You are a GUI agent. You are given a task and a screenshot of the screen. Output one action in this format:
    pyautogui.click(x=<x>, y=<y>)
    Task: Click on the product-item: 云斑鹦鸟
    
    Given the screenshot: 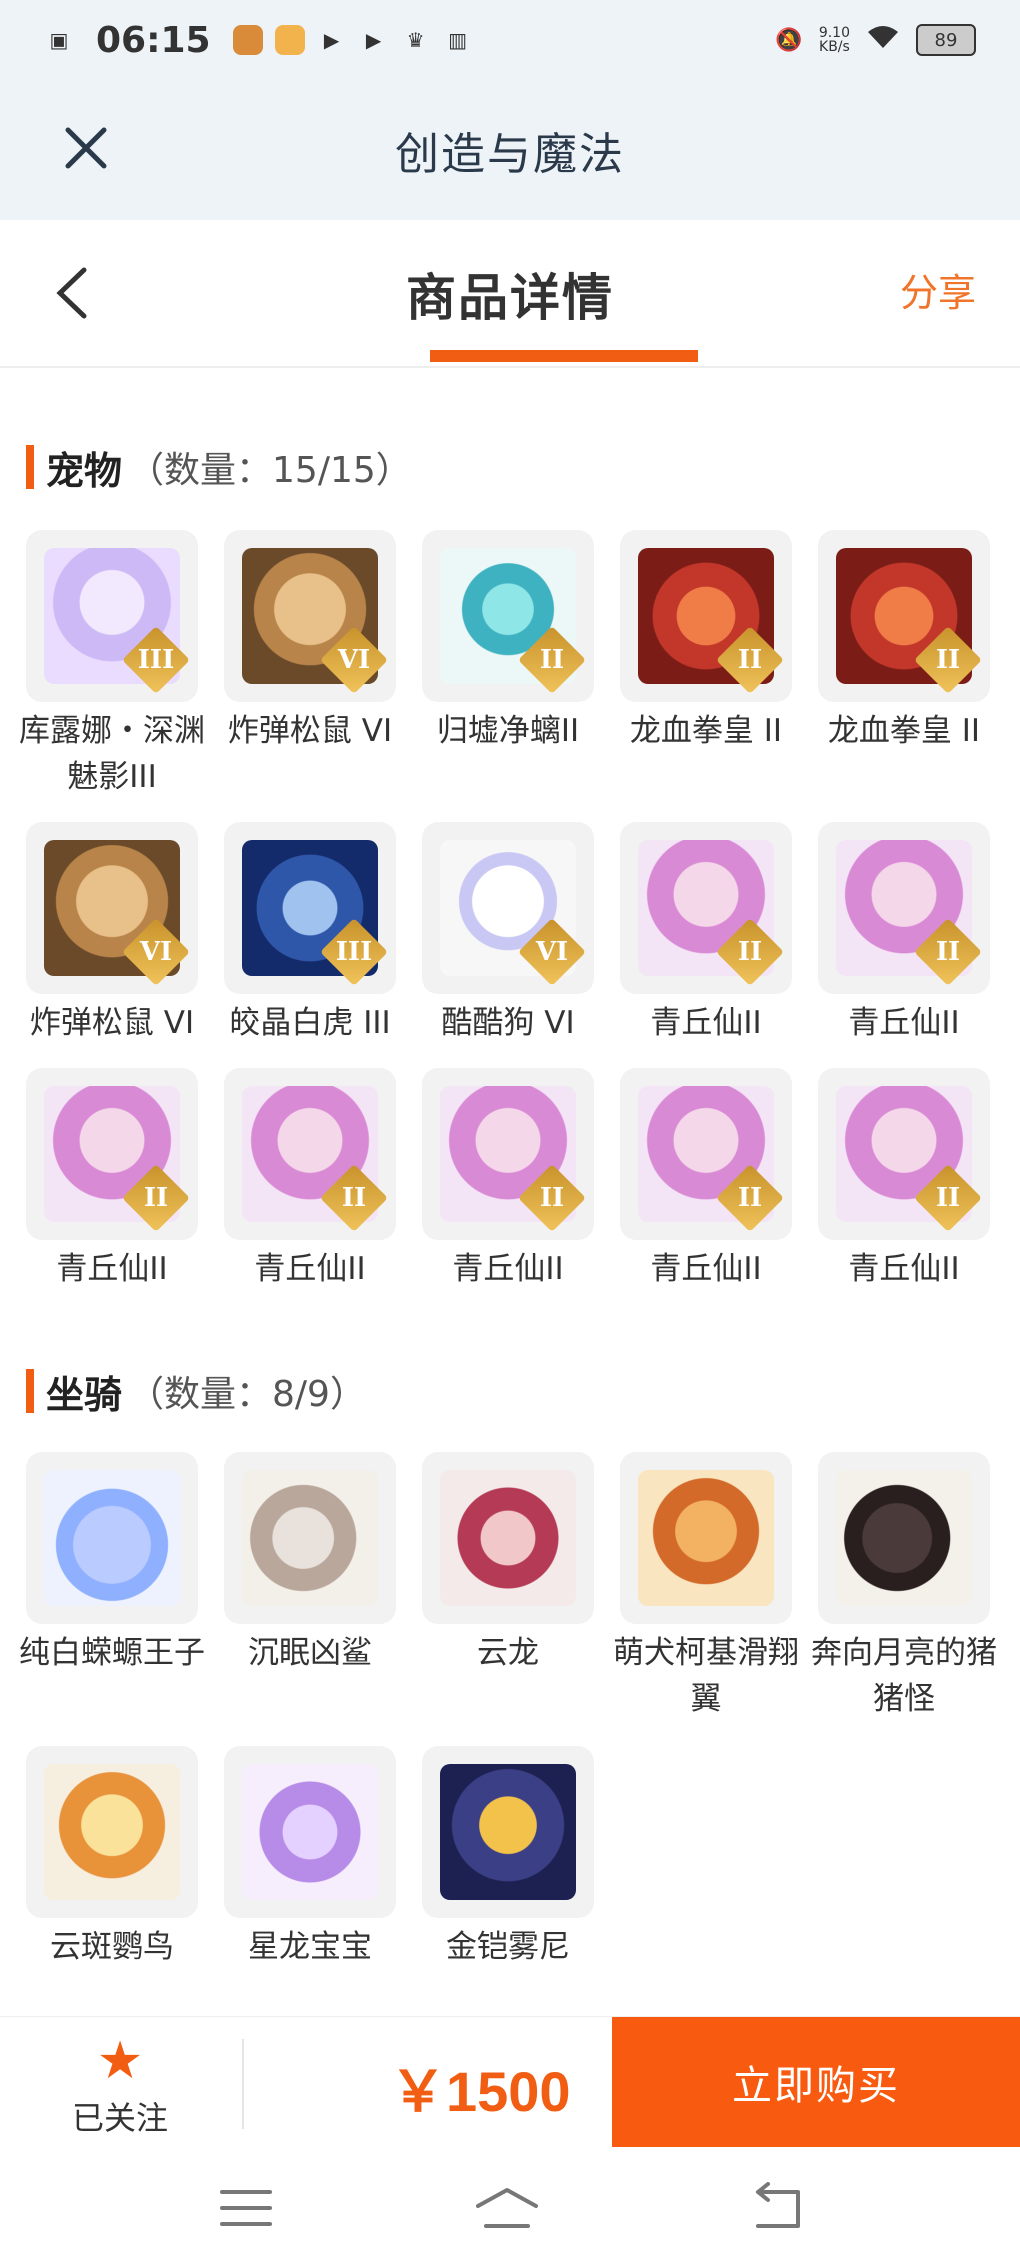 What is the action you would take?
    pyautogui.click(x=112, y=1858)
    